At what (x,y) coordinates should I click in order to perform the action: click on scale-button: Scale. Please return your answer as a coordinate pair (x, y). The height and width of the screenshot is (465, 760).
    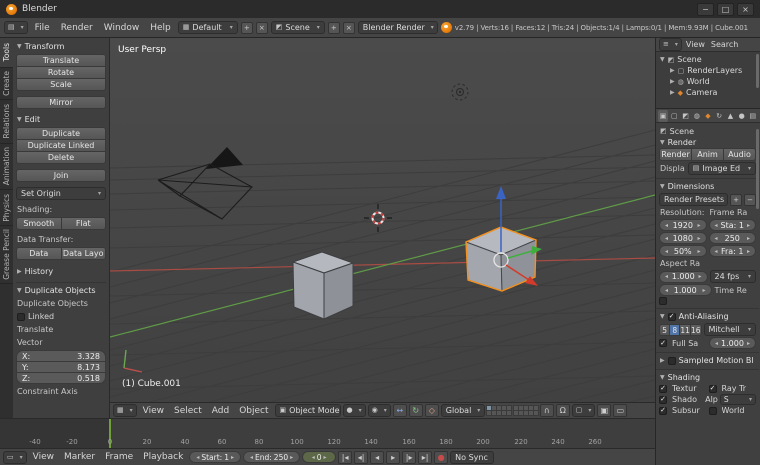
    Looking at the image, I should click on (61, 84).